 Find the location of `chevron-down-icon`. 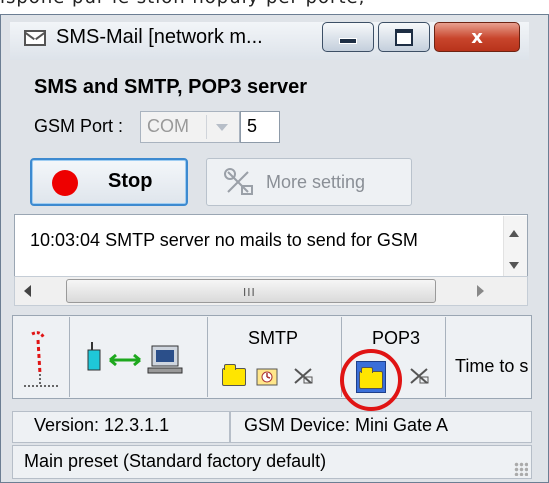

chevron-down-icon is located at coordinates (222, 127).